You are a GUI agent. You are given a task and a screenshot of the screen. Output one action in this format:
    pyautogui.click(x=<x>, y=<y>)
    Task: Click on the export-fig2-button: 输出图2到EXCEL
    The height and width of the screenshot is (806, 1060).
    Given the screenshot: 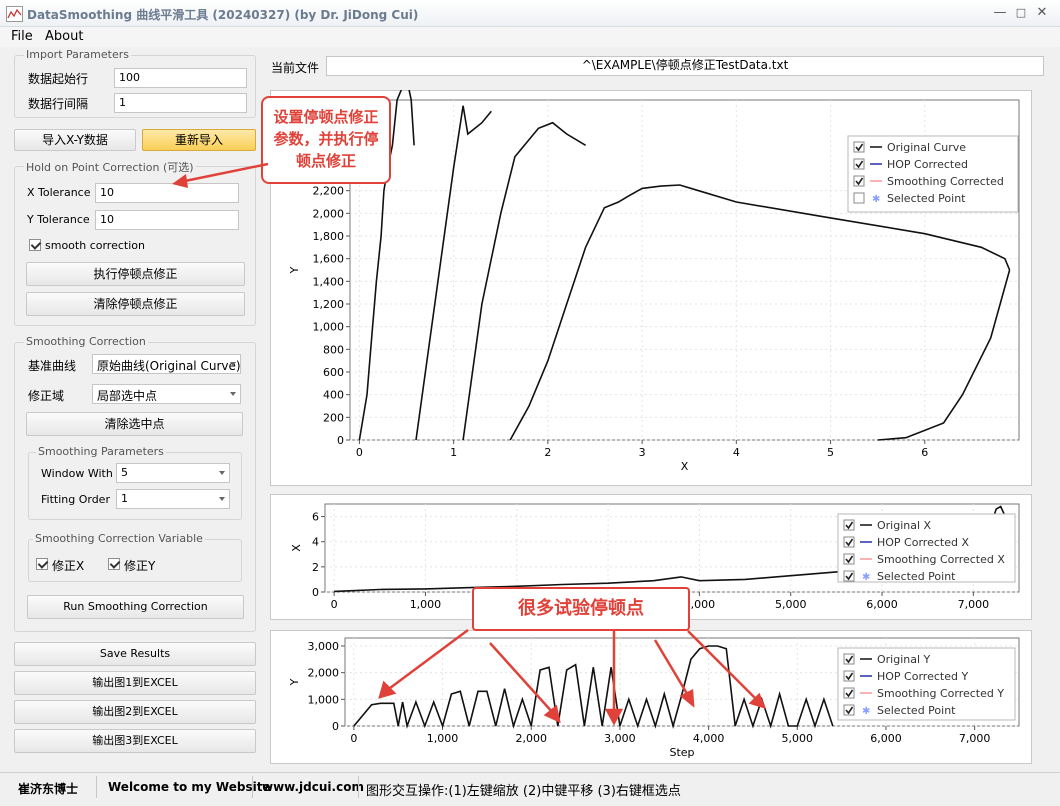 What is the action you would take?
    pyautogui.click(x=135, y=712)
    